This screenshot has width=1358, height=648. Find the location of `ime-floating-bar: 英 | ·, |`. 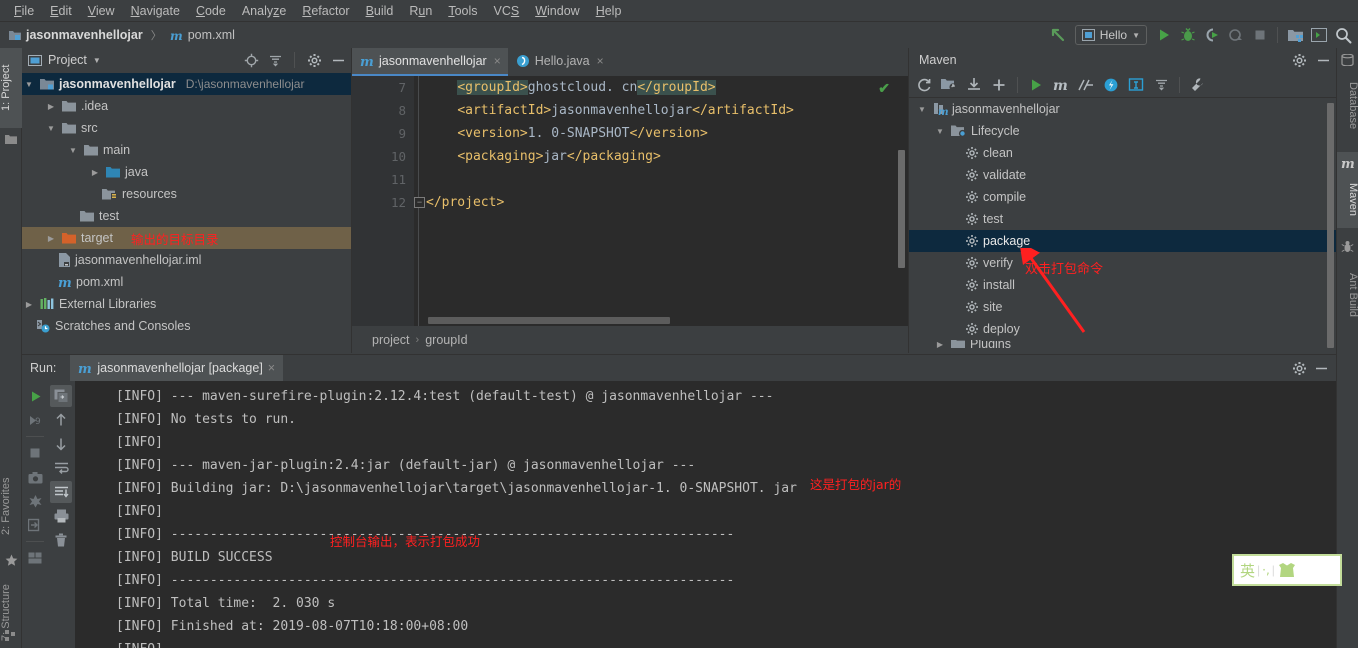

ime-floating-bar: 英 | ·, | is located at coordinates (1287, 570).